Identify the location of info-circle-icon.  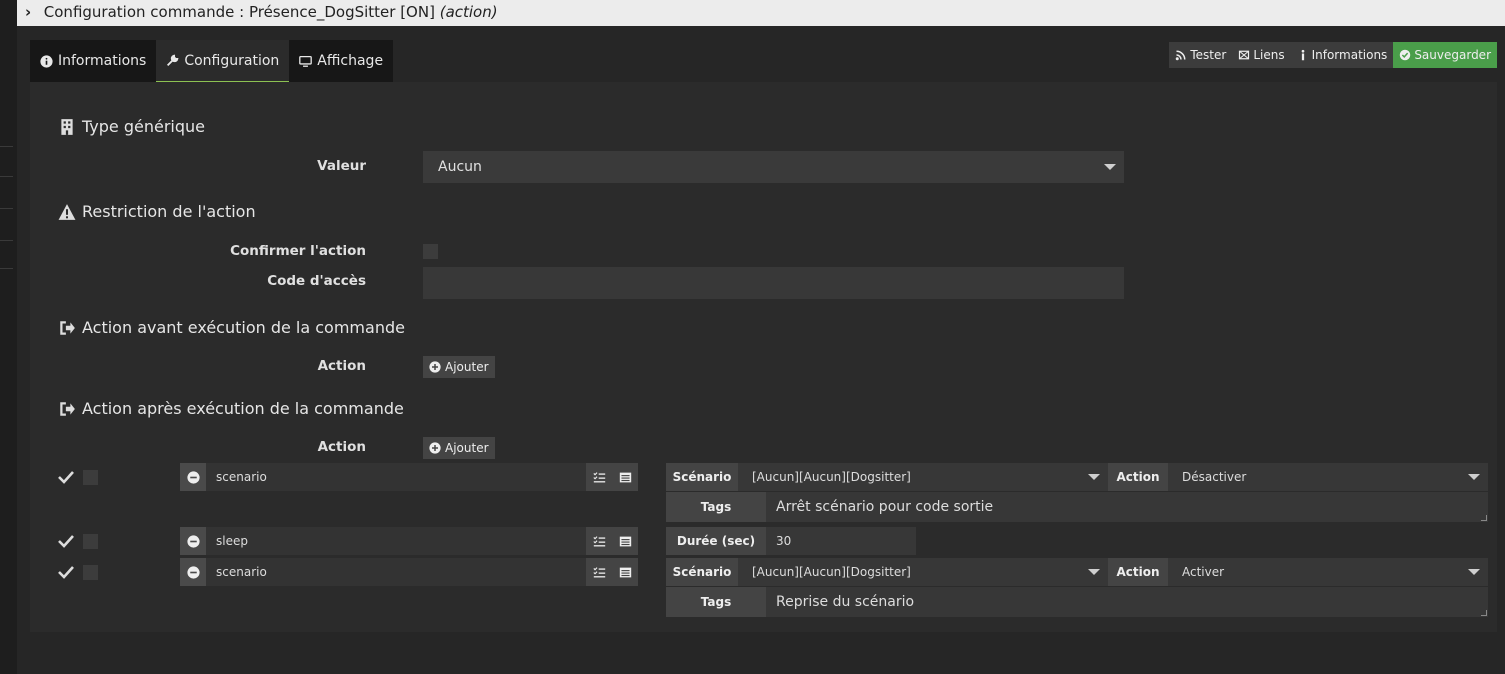
(46, 61).